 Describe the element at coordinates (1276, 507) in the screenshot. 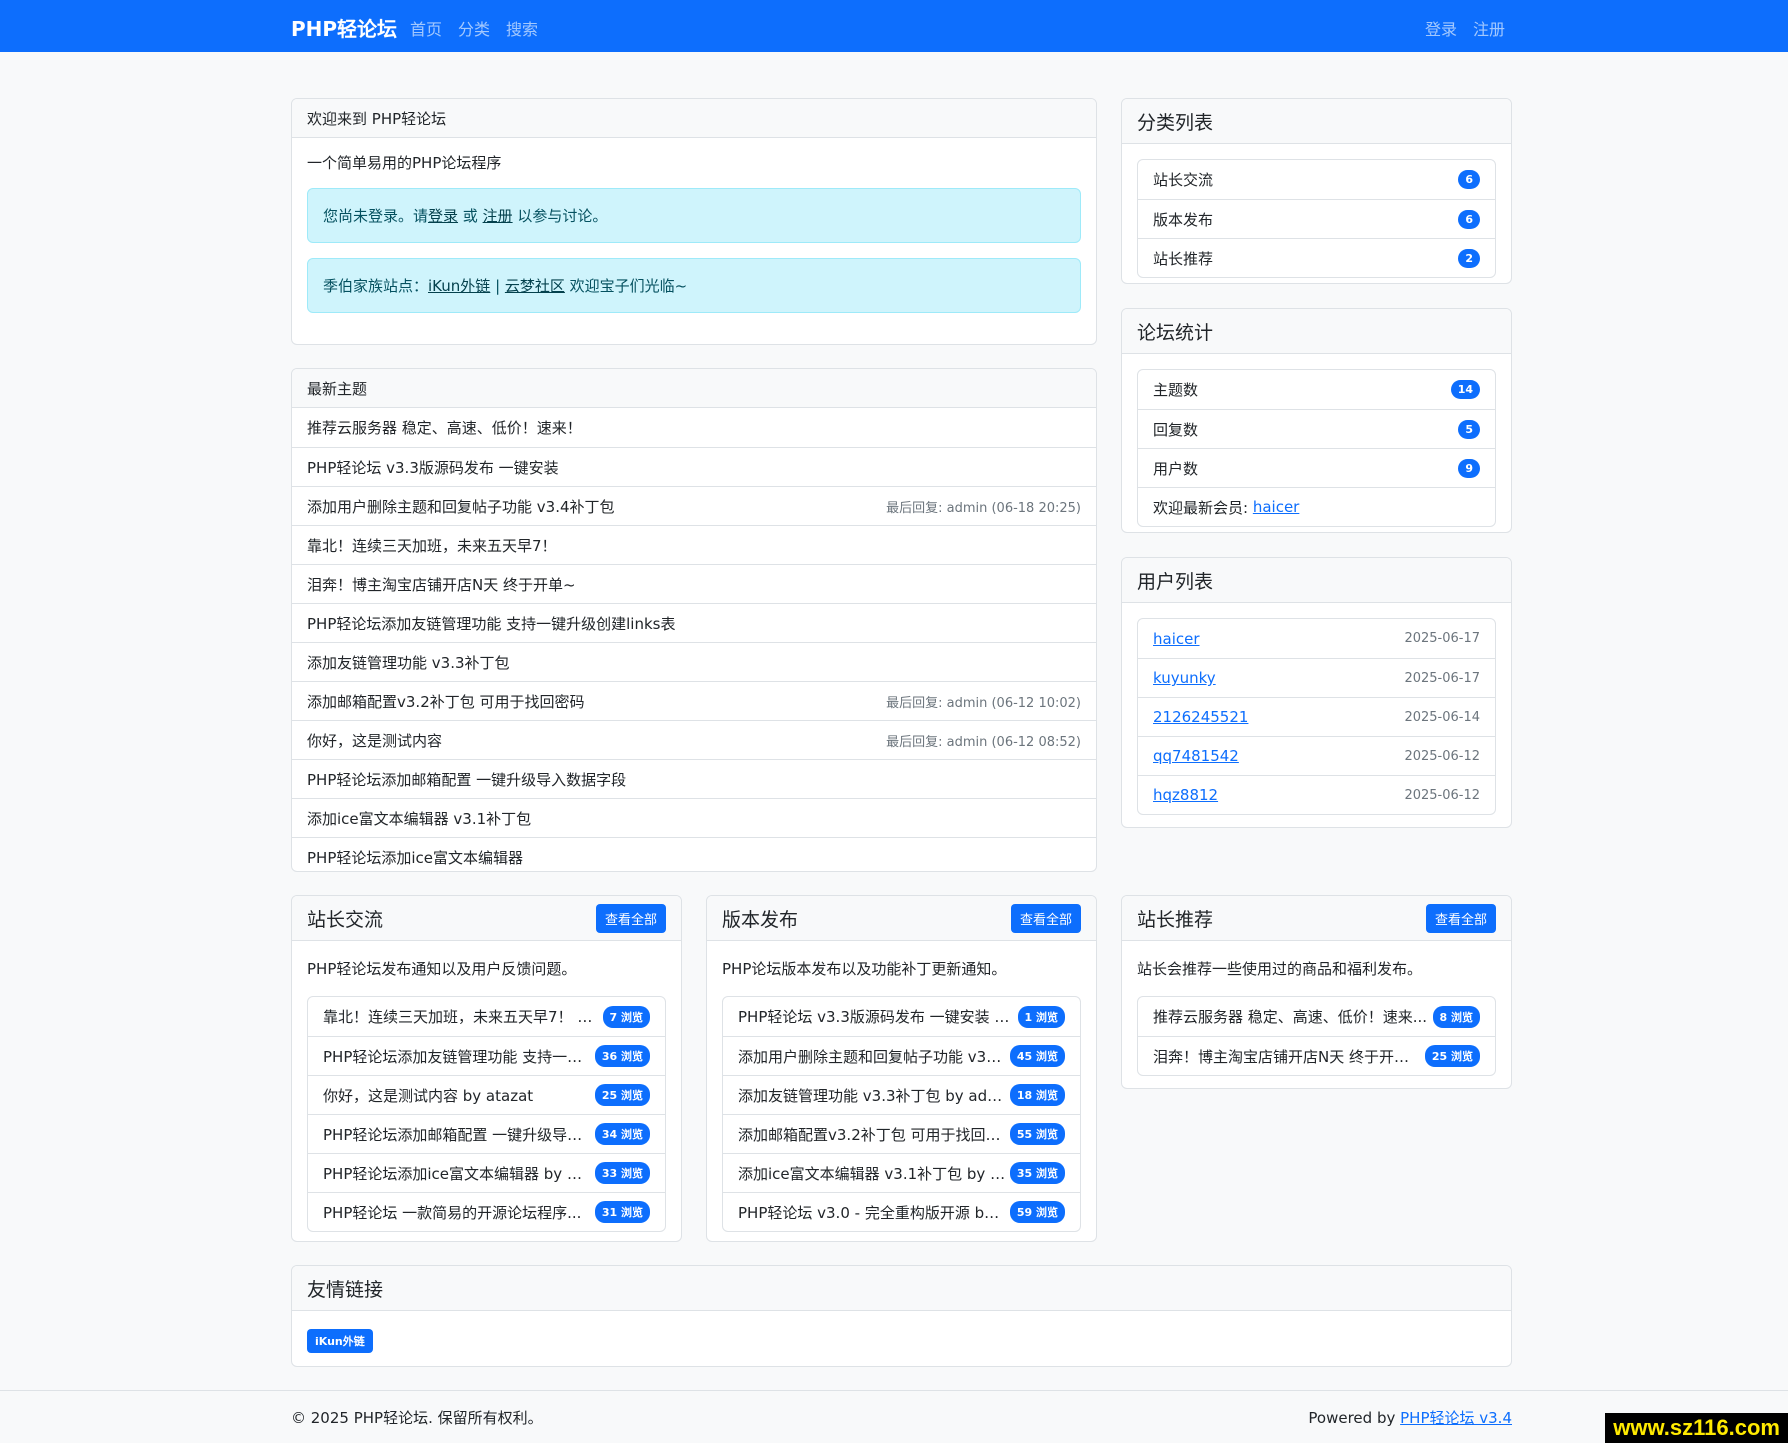

I see `newest-member-link: haicer` at that location.